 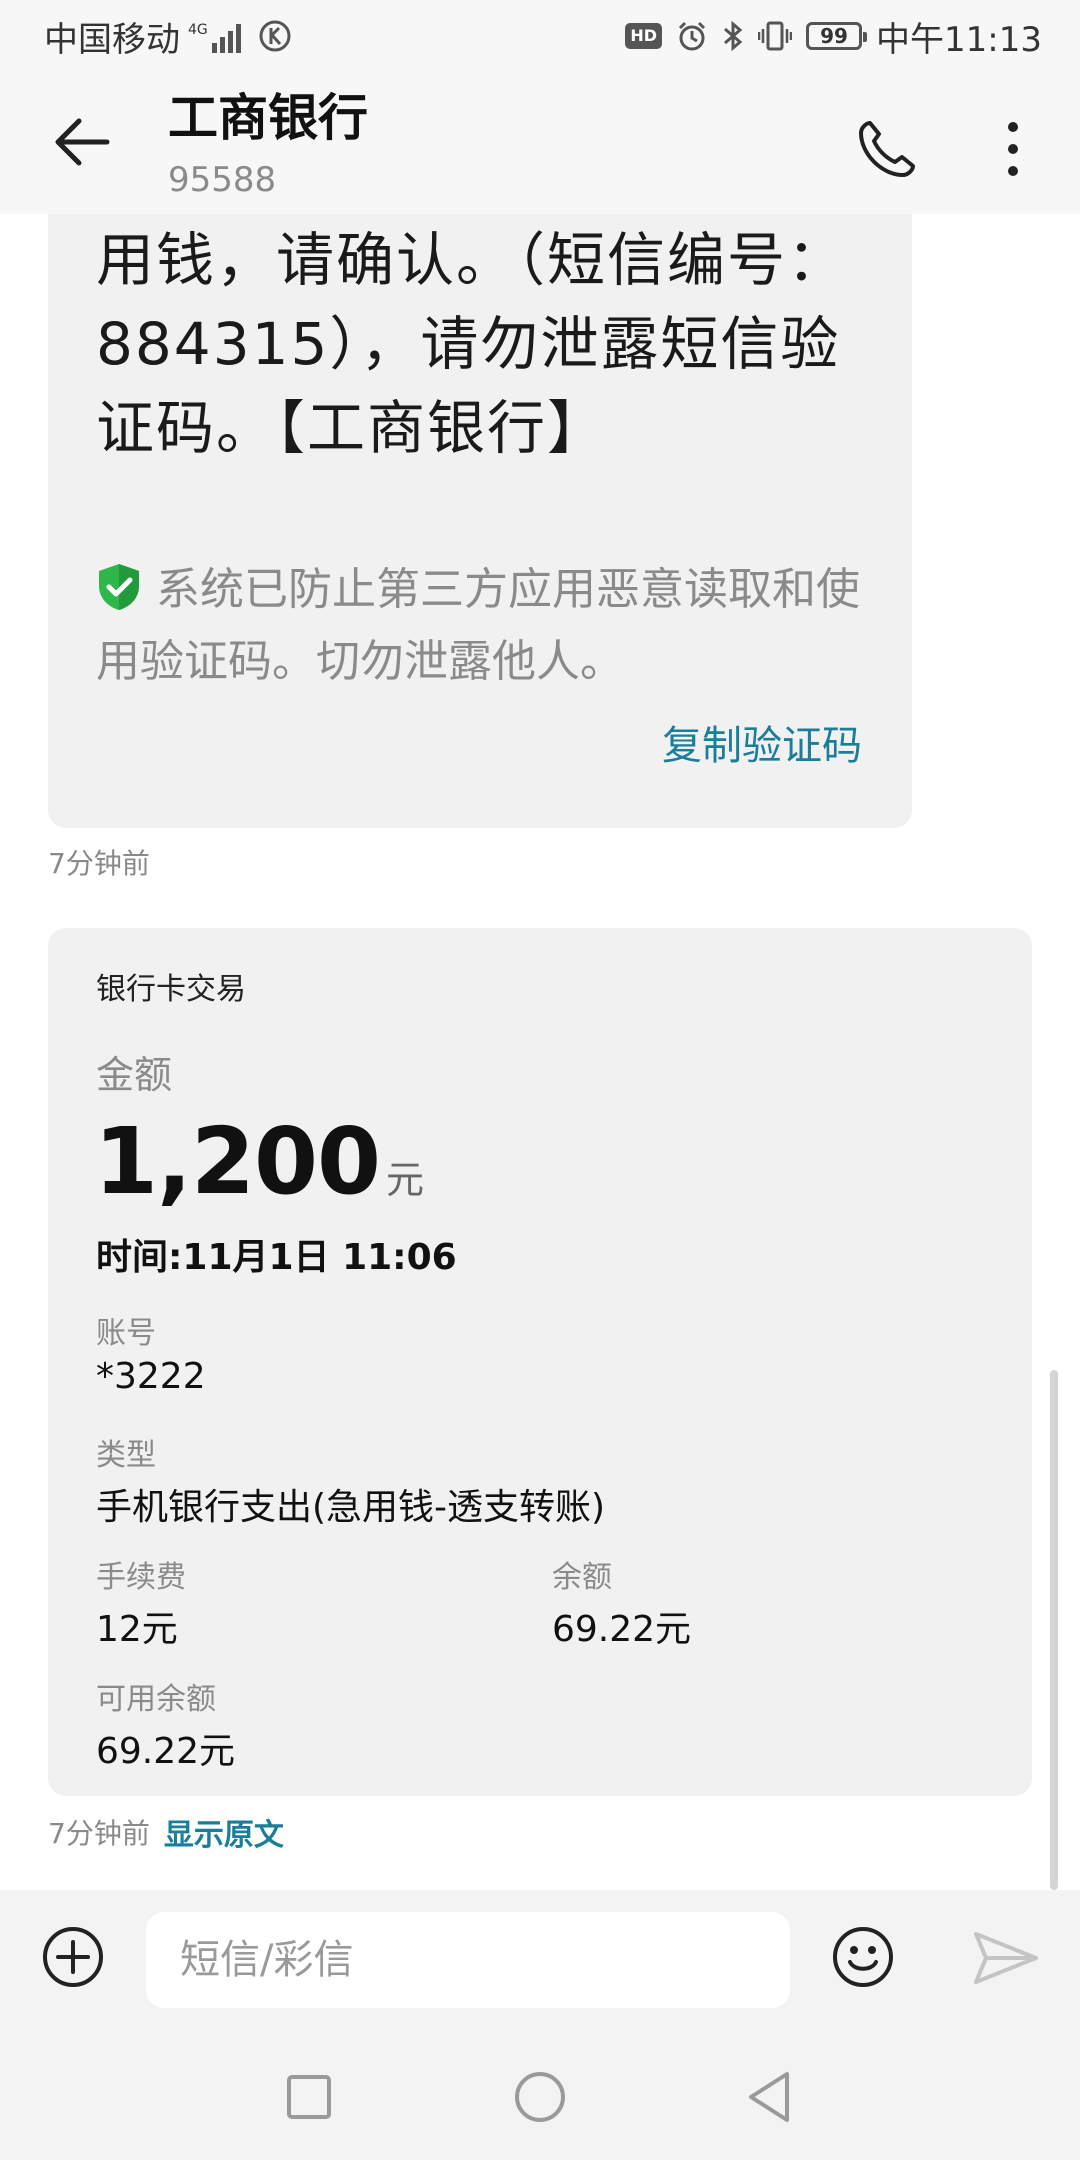 I want to click on account-label: 账号, so click(x=126, y=1333).